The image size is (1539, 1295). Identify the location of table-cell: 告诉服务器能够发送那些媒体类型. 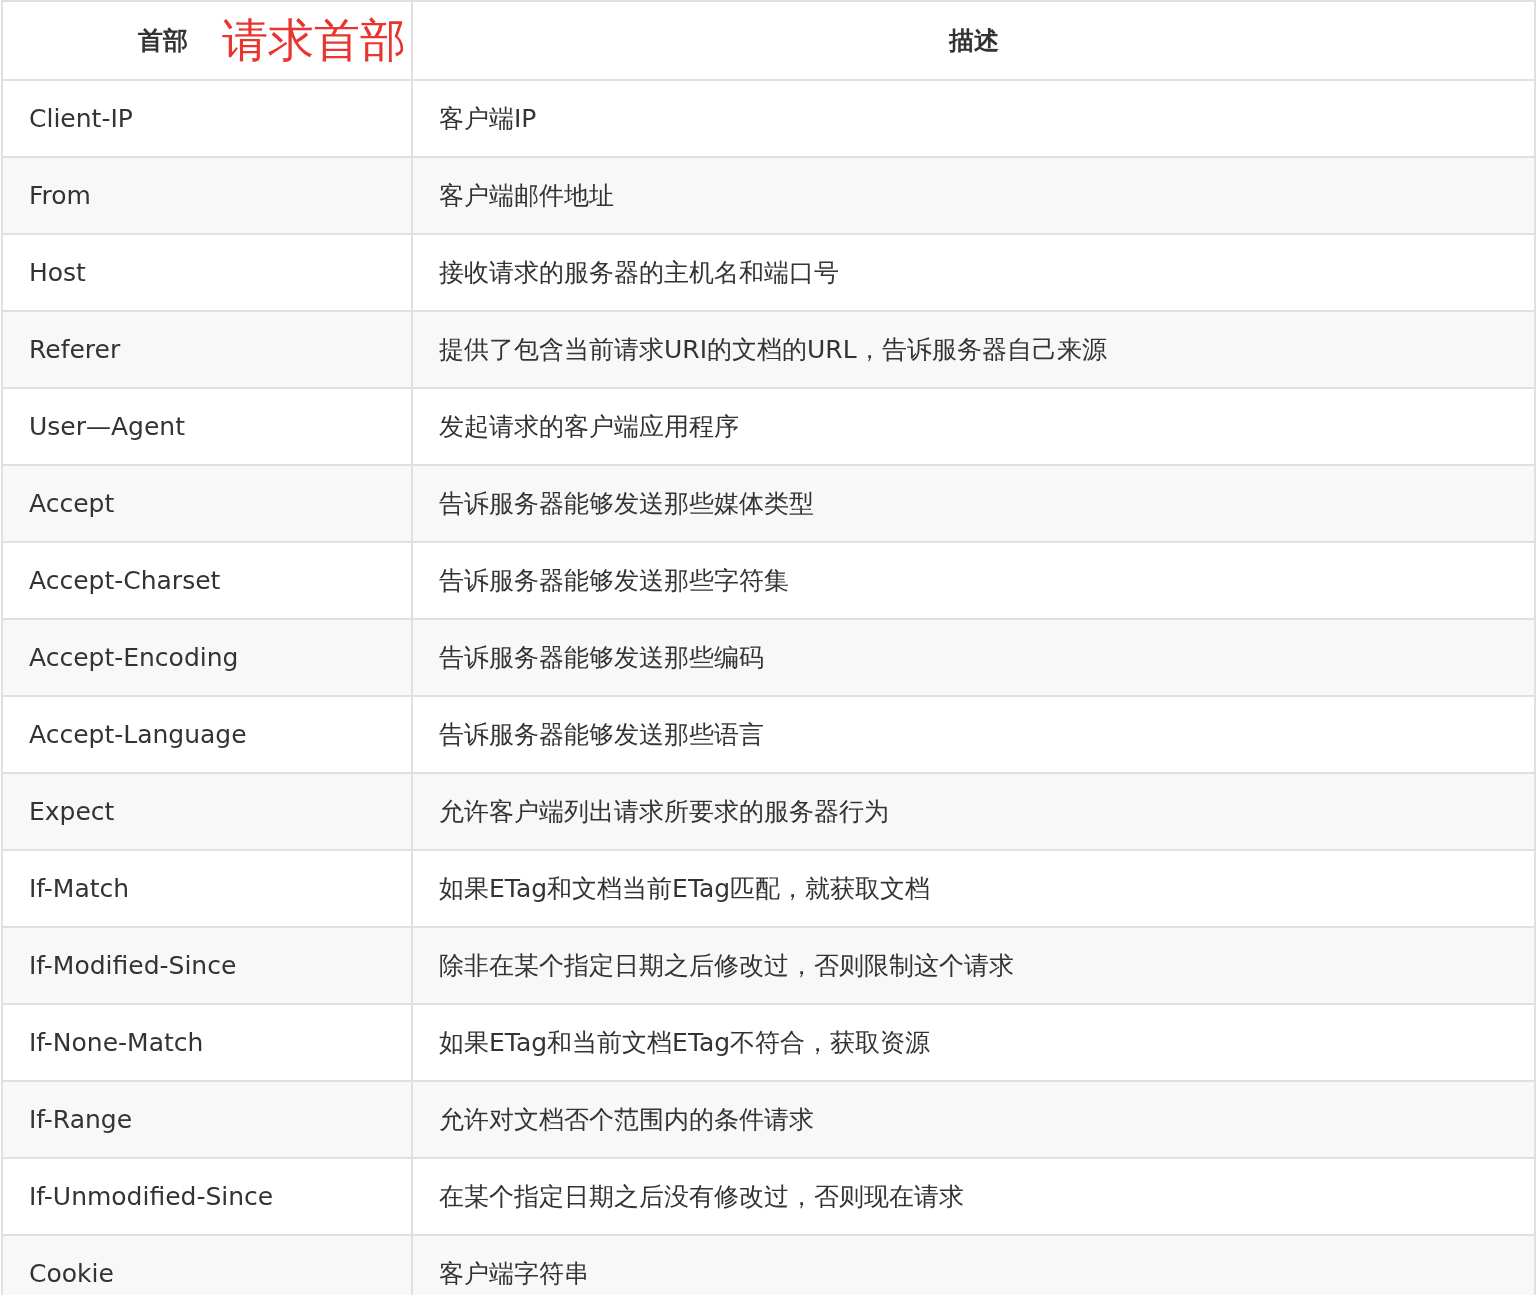
(973, 503).